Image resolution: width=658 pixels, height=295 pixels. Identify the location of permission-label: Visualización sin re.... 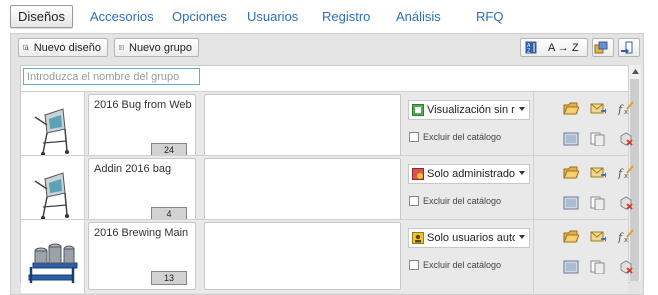
(471, 110).